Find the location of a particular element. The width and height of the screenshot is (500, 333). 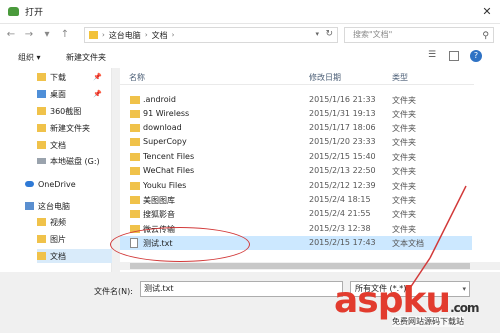

watermark-domain: .com is located at coordinates (464, 308).